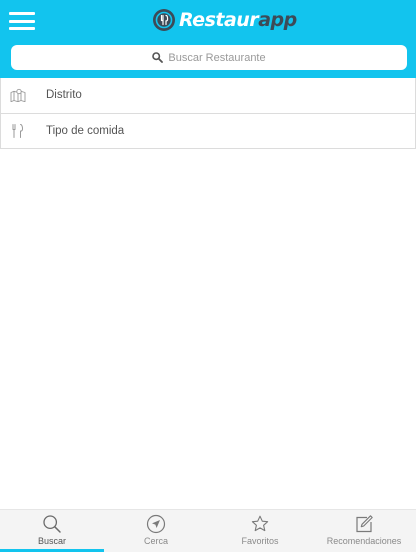 The width and height of the screenshot is (416, 552). Describe the element at coordinates (364, 524) in the screenshot. I see `edit-icon` at that location.